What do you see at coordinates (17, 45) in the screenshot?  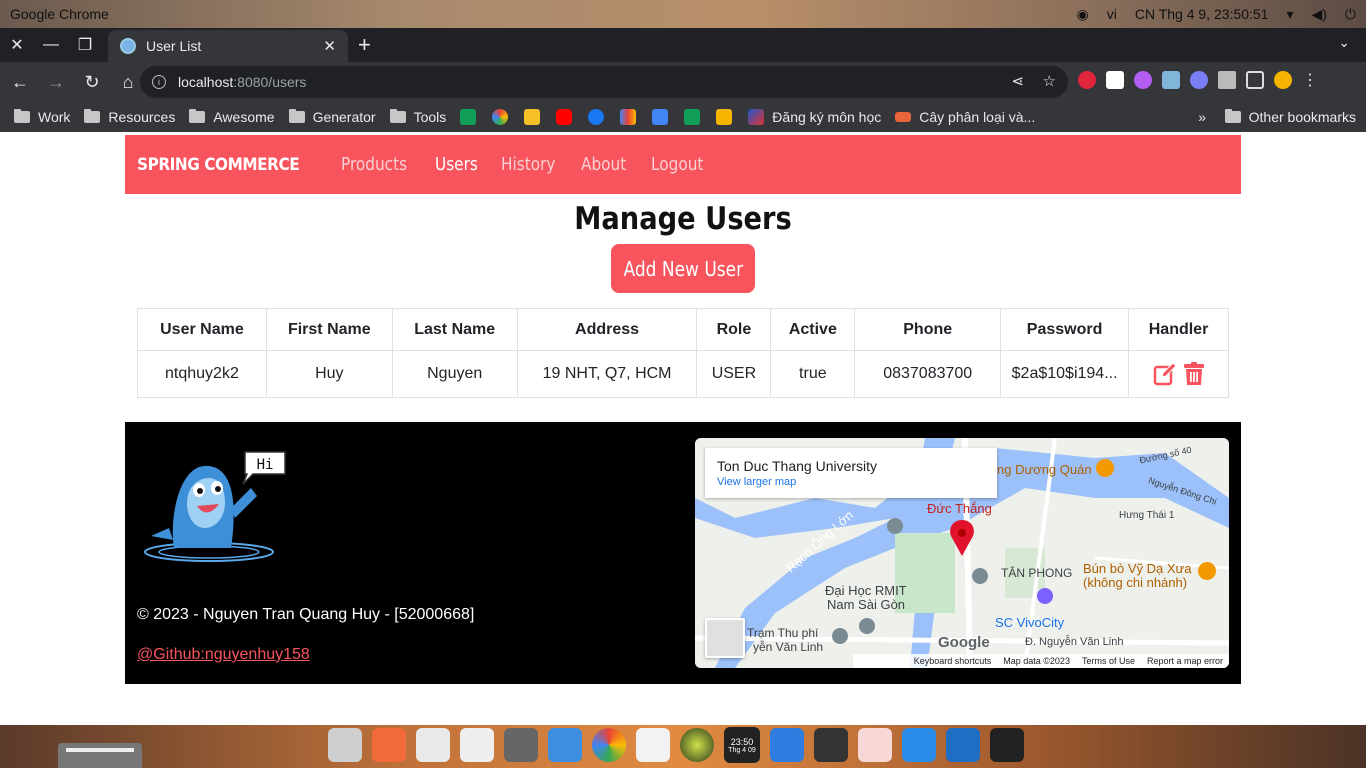 I see `close-window-icon: ✕` at bounding box center [17, 45].